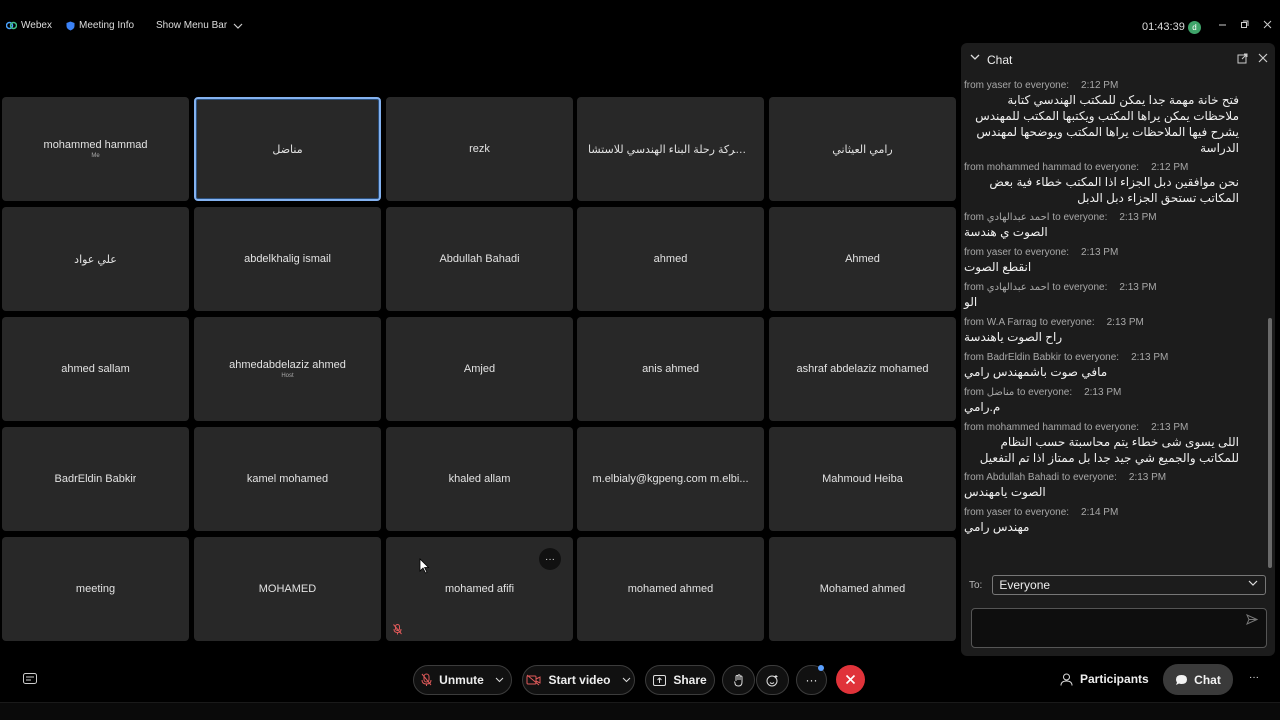 This screenshot has height=720, width=1280. I want to click on participant-tile: BadrEldin Babkir, so click(95, 479).